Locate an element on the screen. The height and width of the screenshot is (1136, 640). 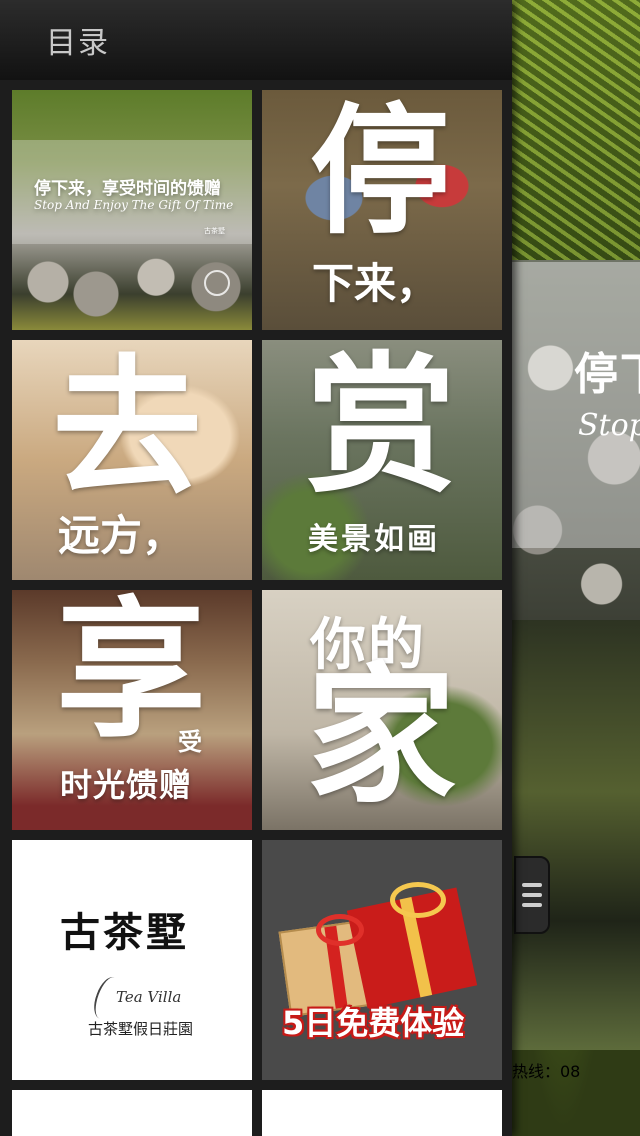
tile-stop: 停 下来， is located at coordinates (382, 210).